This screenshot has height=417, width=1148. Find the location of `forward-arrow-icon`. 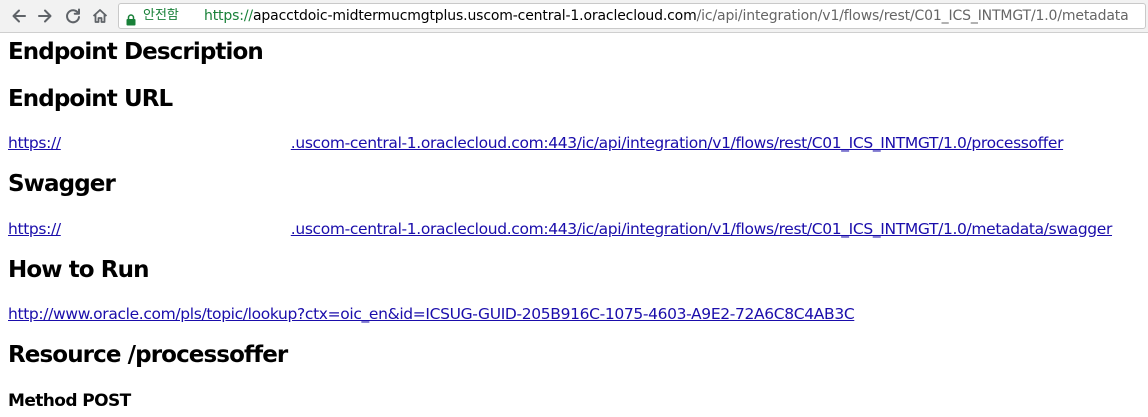

forward-arrow-icon is located at coordinates (45, 16).